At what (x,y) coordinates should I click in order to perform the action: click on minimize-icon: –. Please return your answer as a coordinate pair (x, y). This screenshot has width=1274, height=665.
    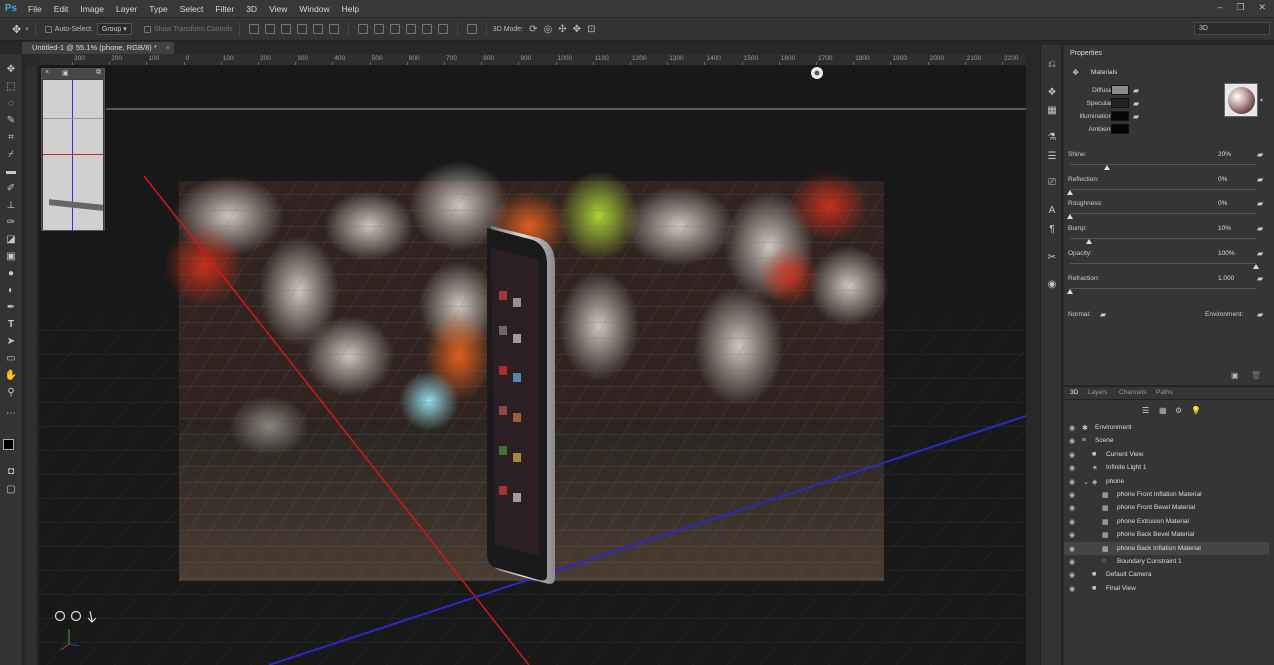
    Looking at the image, I should click on (1219, 7).